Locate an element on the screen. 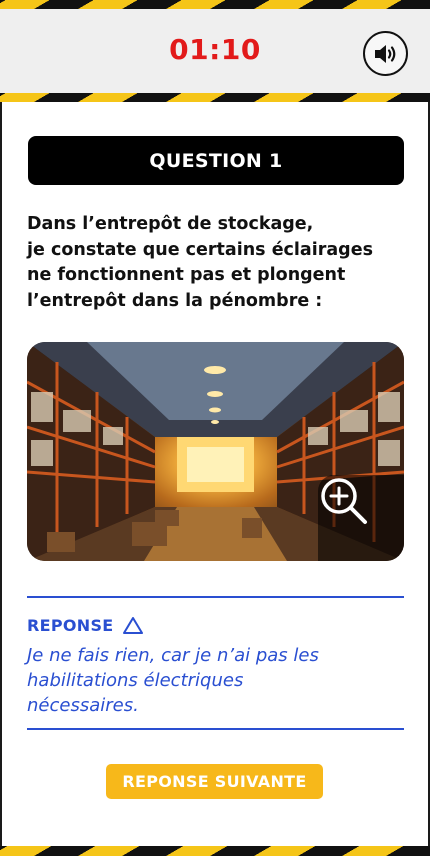  question-title: QUESTION 1 is located at coordinates (216, 160).